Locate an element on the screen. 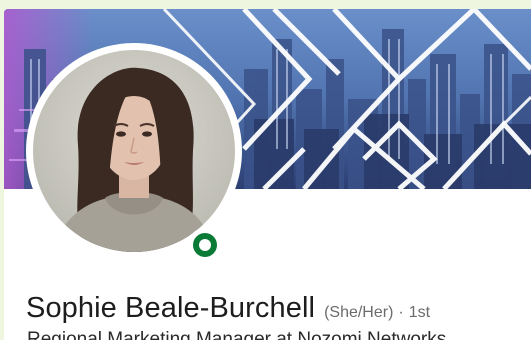  status-ring is located at coordinates (205, 245).